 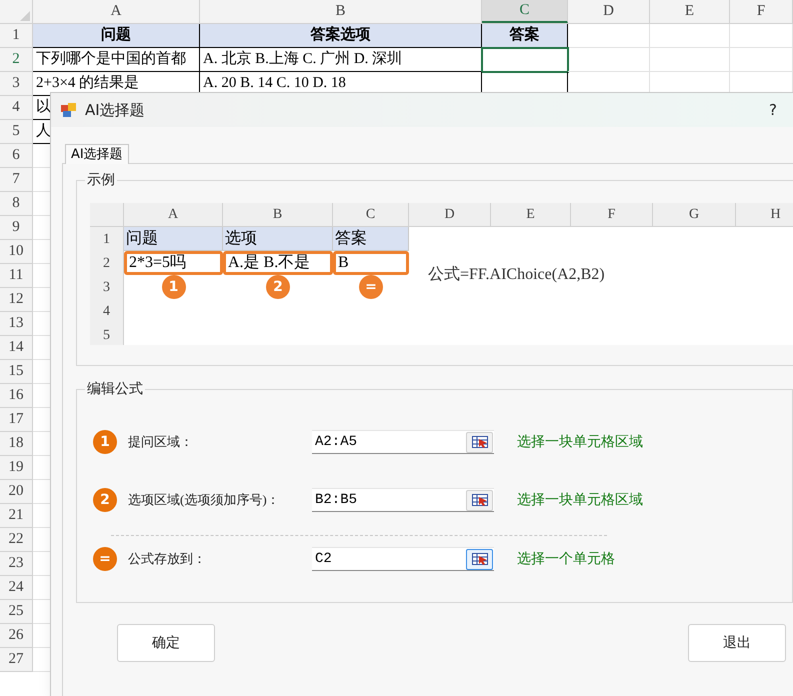 I want to click on dialog-button: 确定, so click(x=166, y=643).